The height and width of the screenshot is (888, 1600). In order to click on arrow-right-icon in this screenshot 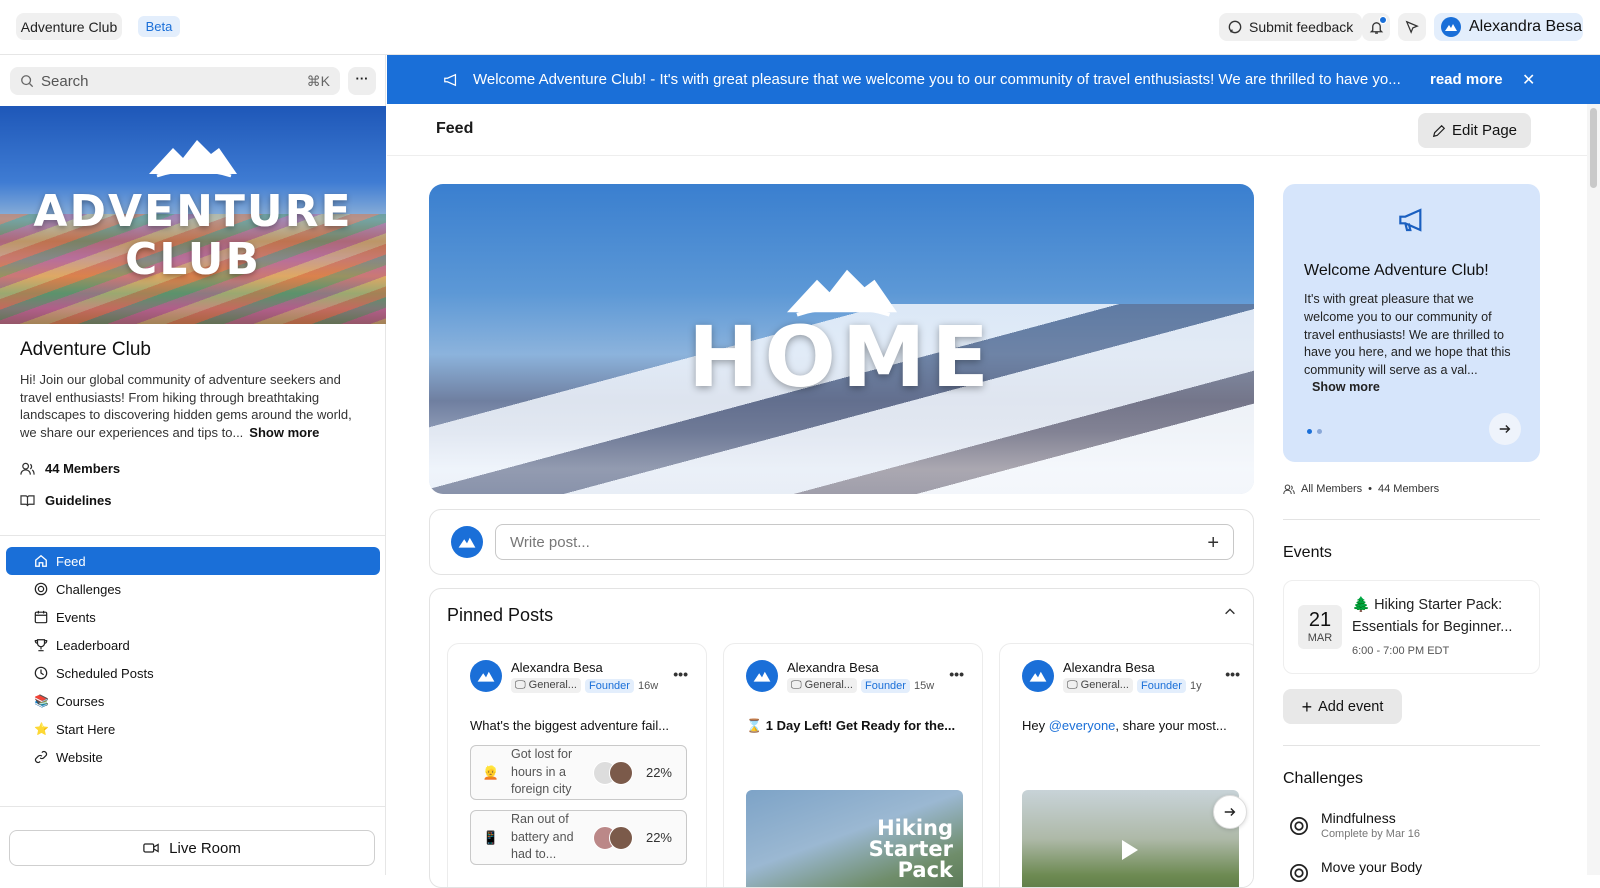, I will do `click(1505, 429)`.